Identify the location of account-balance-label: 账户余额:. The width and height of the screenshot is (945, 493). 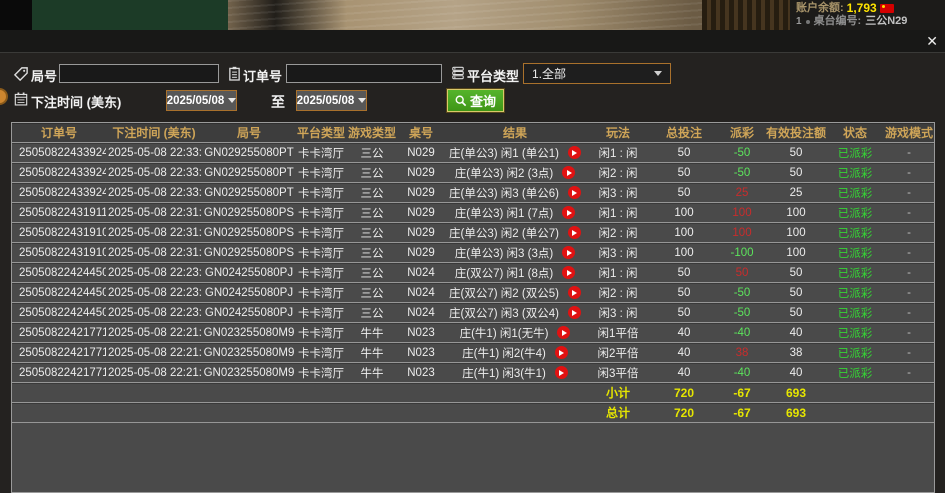
(820, 8).